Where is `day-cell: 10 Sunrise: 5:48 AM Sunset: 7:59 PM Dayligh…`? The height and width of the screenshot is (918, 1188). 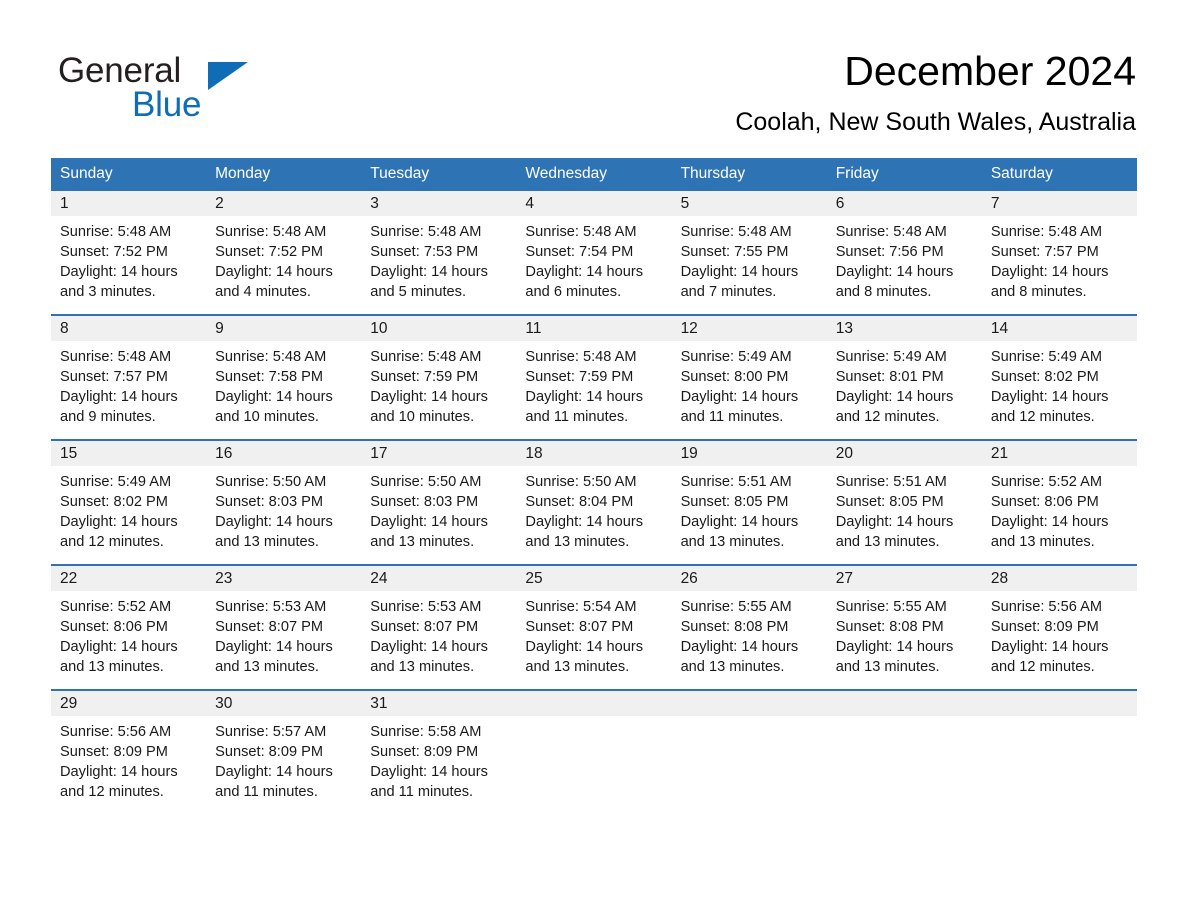
day-cell: 10 Sunrise: 5:48 AM Sunset: 7:59 PM Dayligh… is located at coordinates (439, 377).